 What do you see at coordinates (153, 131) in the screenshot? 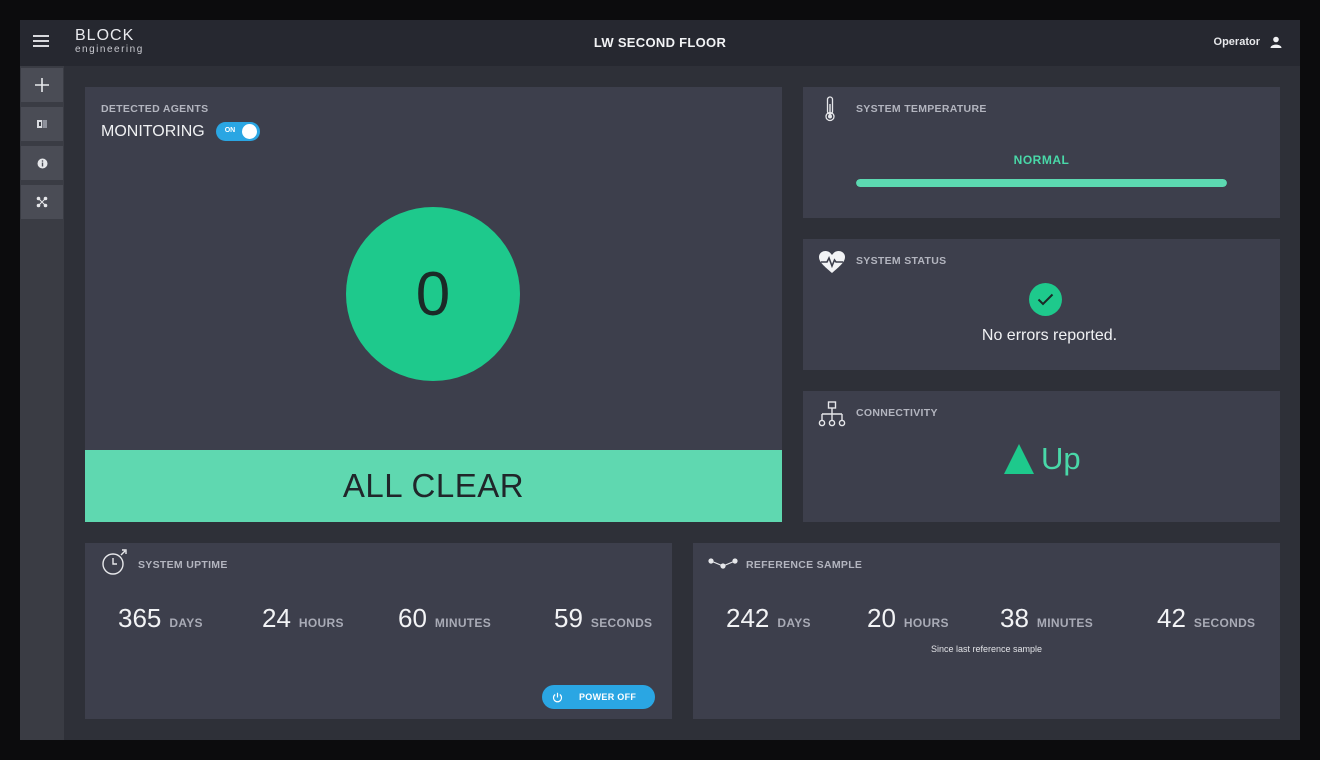
I see `monitoring-label: MONITORING` at bounding box center [153, 131].